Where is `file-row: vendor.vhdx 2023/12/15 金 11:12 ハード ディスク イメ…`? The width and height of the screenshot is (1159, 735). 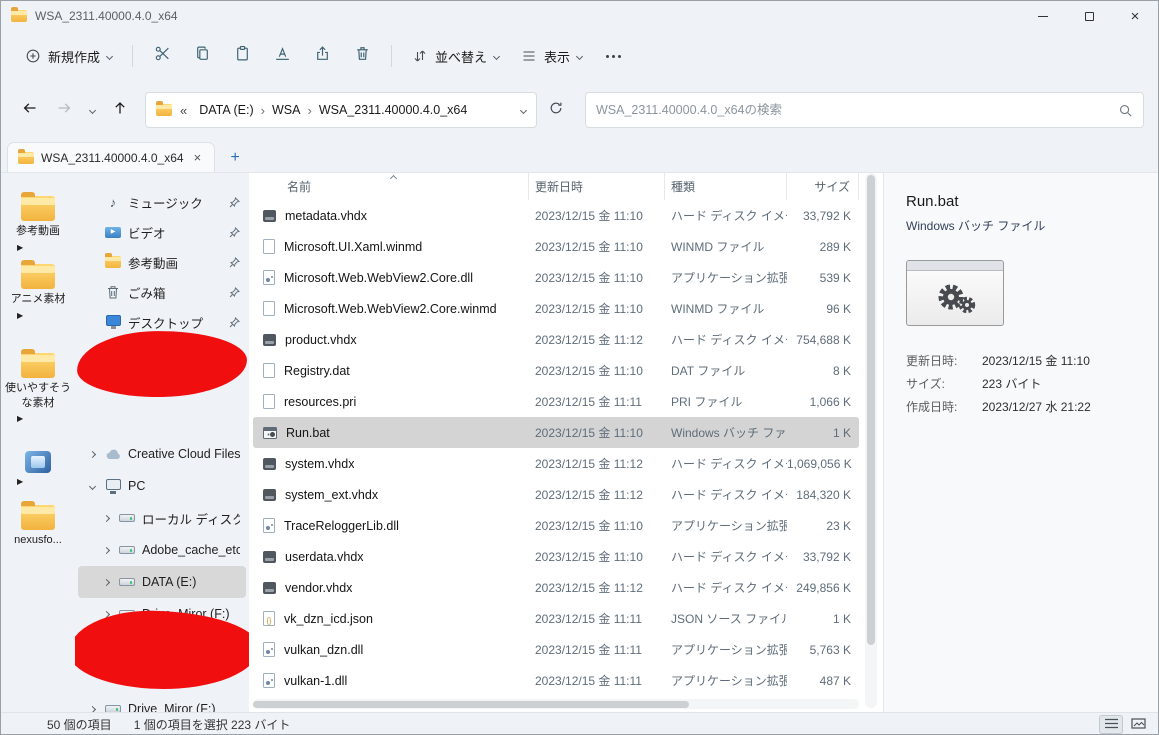
file-row: vendor.vhdx 2023/12/15 金 11:12 ハード ディスク イメ… is located at coordinates (556, 587).